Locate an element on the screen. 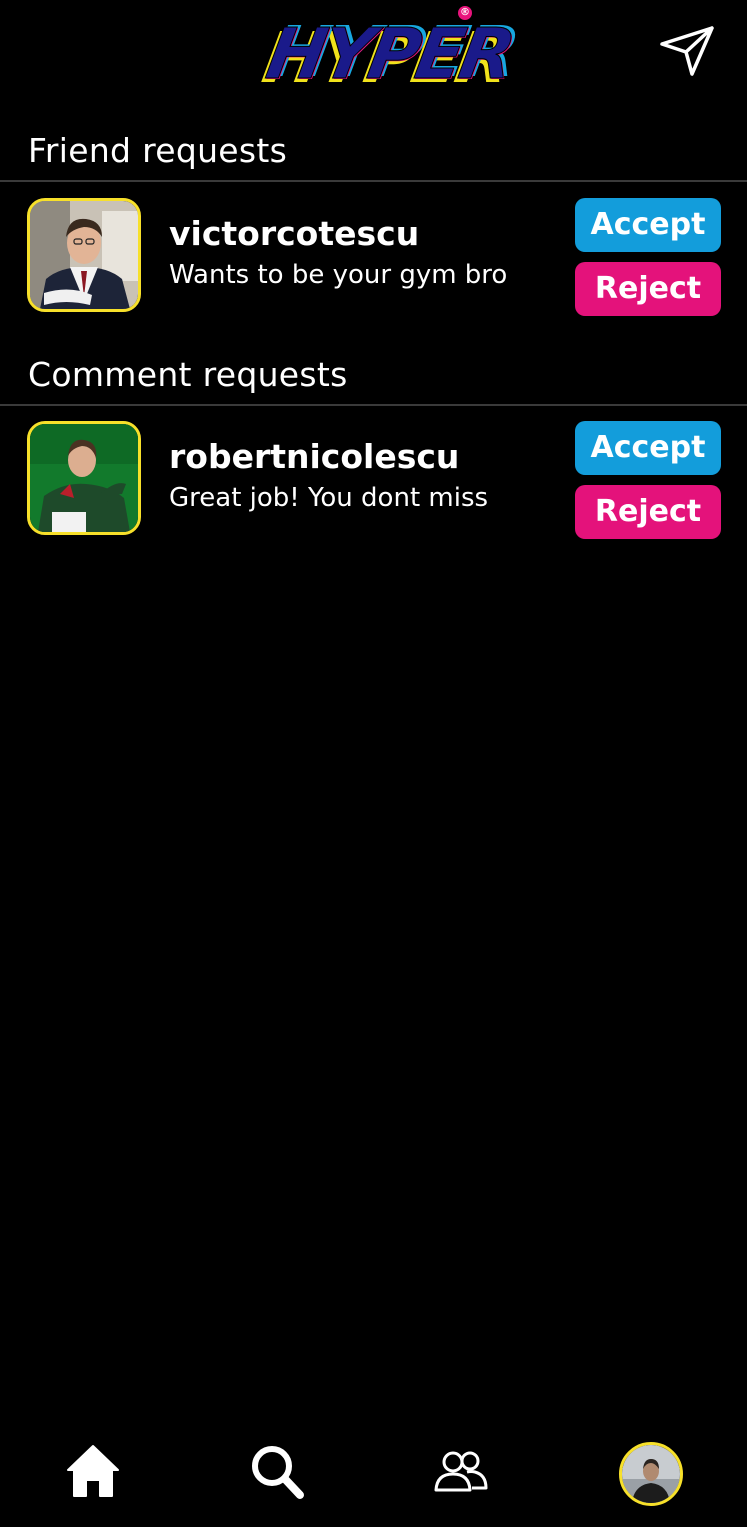 The image size is (747, 1527). nav-friends-button is located at coordinates (461, 1471).